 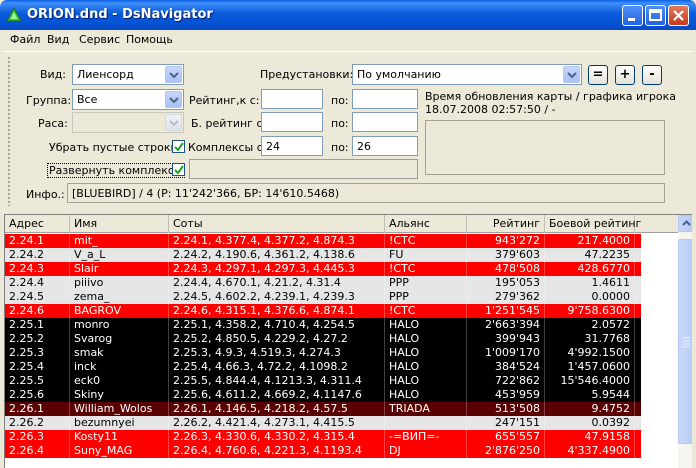 What do you see at coordinates (105, 74) in the screenshot?
I see `vid-value: Лиенсорд` at bounding box center [105, 74].